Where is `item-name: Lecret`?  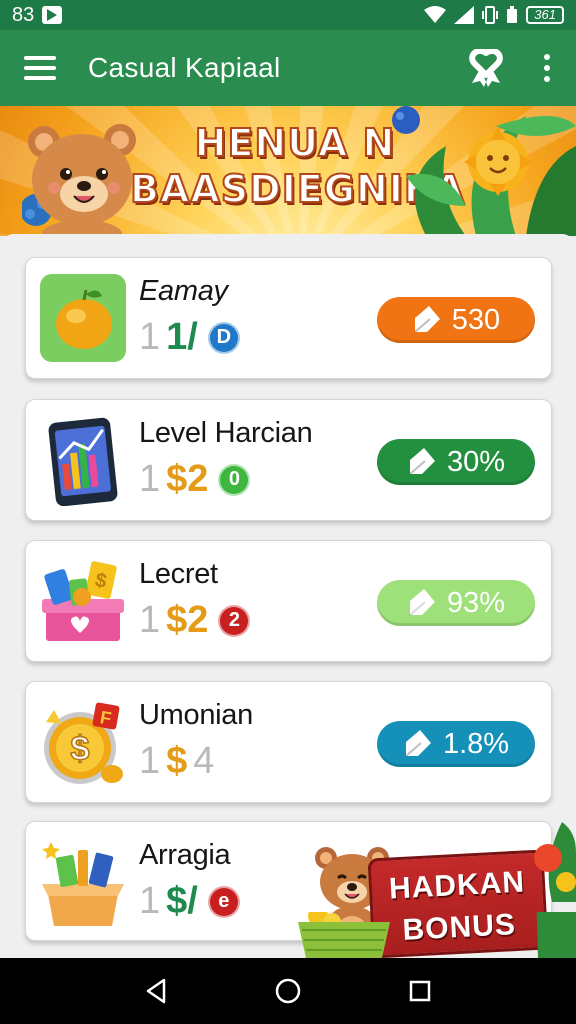
item-name: Lecret is located at coordinates (178, 574).